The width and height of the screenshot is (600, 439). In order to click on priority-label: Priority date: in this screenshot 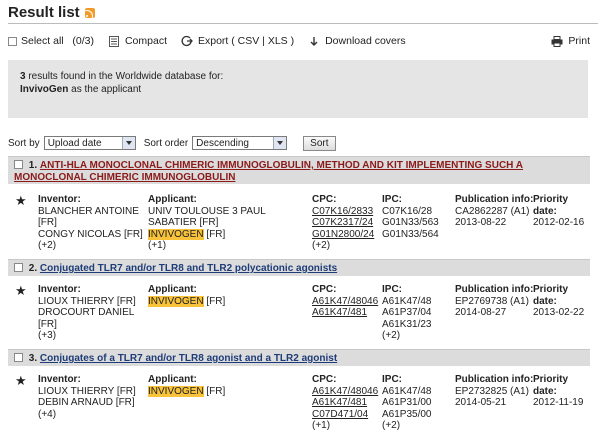, I will do `click(551, 295)`.